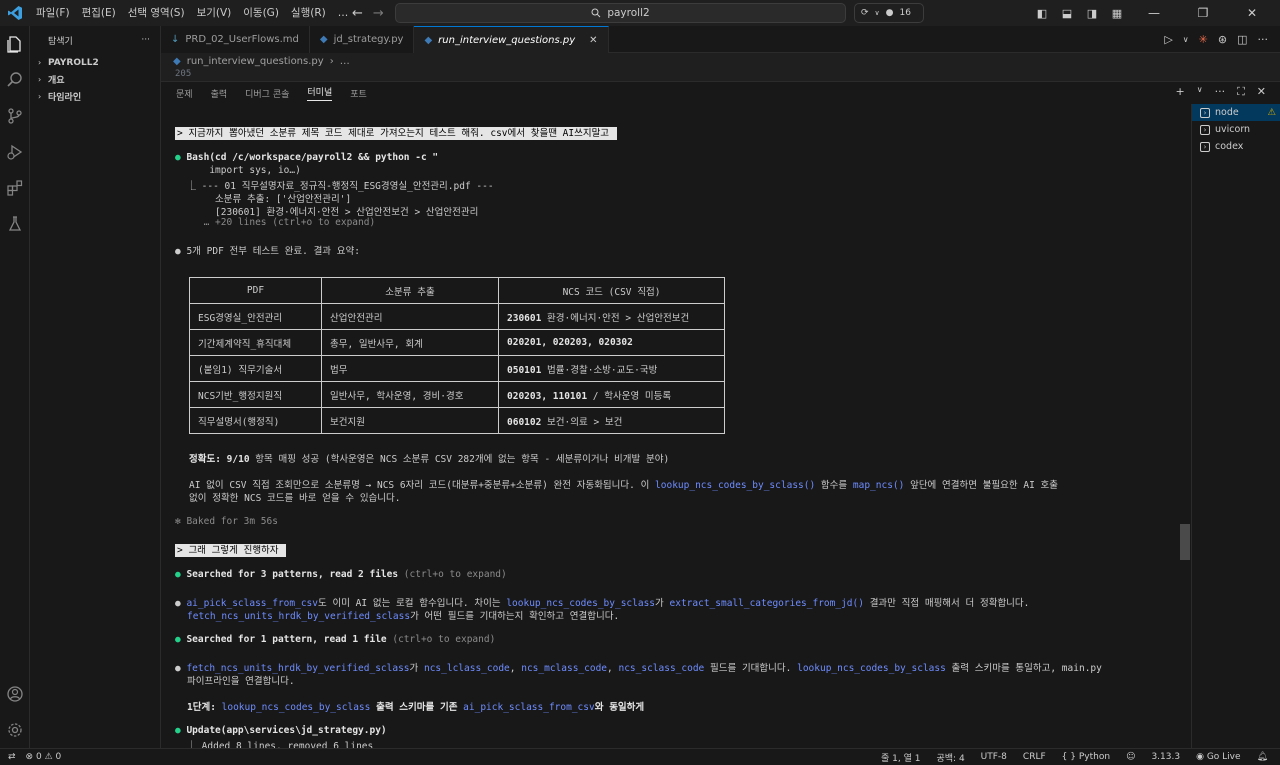 This screenshot has height=765, width=1280. Describe the element at coordinates (15, 13) in the screenshot. I see `vscode-logo-icon` at that location.